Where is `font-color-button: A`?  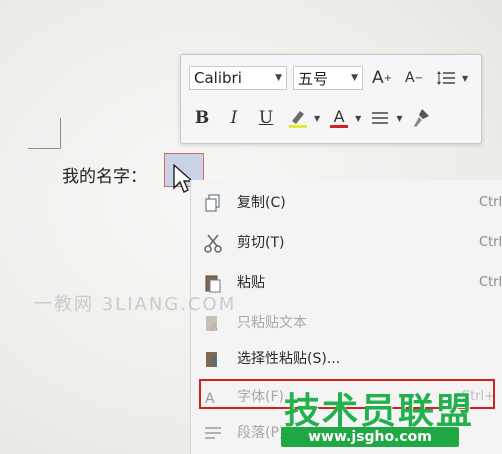
font-color-button: A is located at coordinates (339, 118).